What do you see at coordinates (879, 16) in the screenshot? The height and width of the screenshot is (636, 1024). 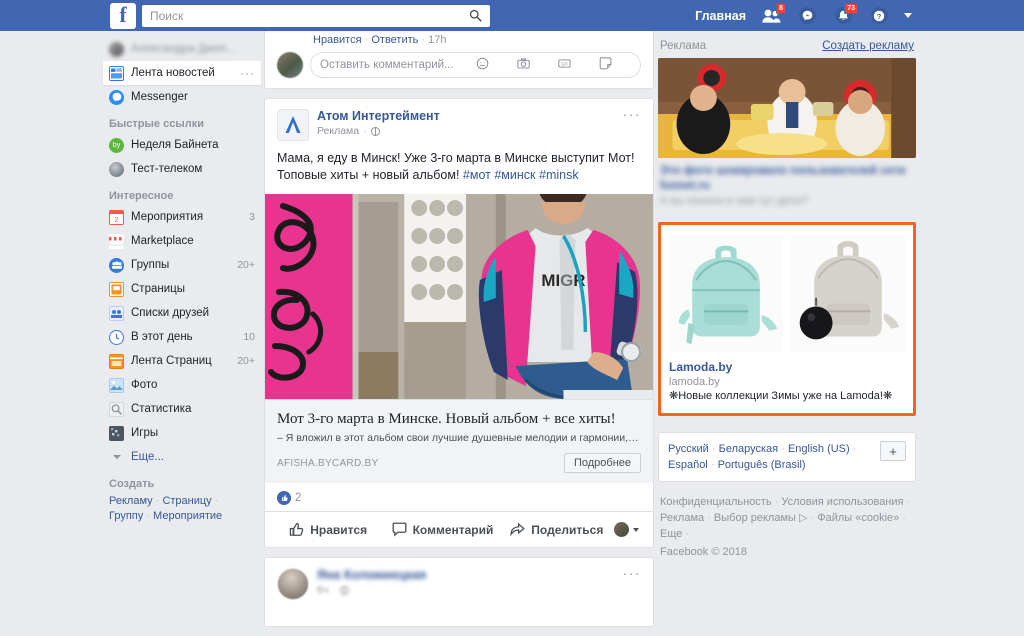 I see `help-icon: ?` at bounding box center [879, 16].